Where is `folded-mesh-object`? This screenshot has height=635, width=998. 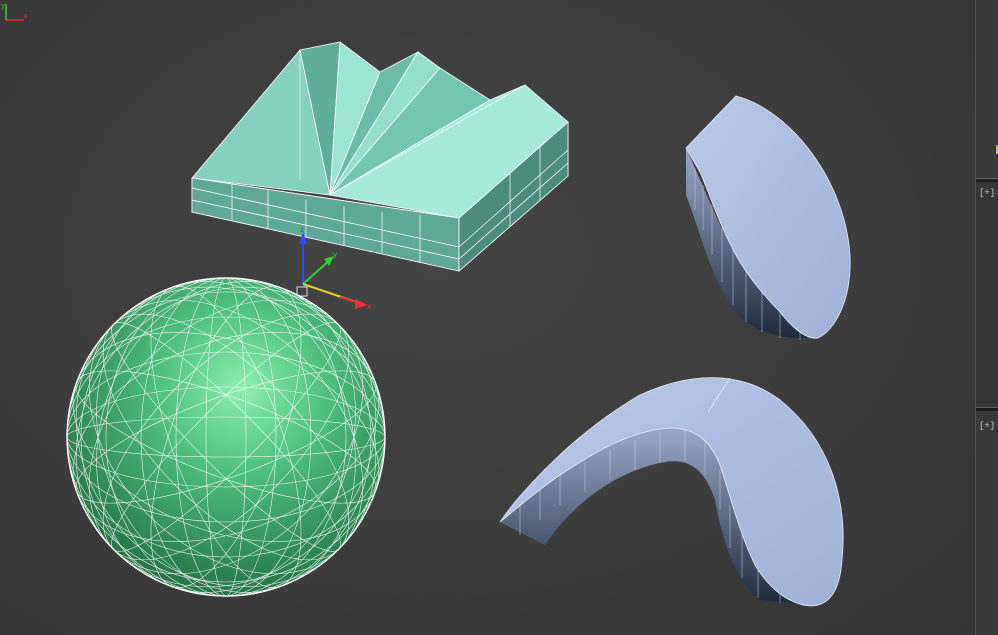
folded-mesh-object is located at coordinates (380, 156).